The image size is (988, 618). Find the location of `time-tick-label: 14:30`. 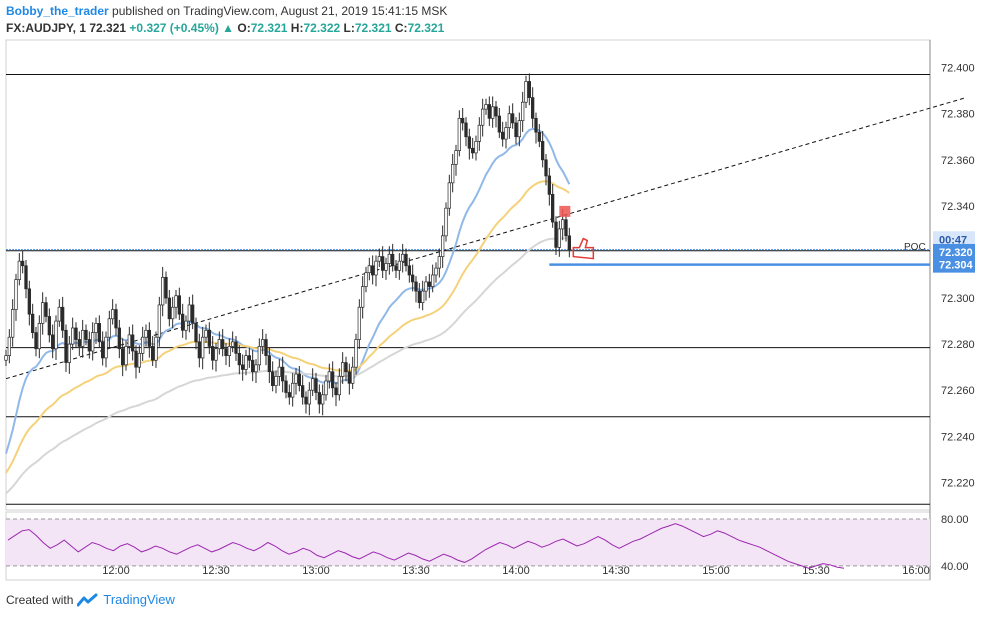

time-tick-label: 14:30 is located at coordinates (616, 571).